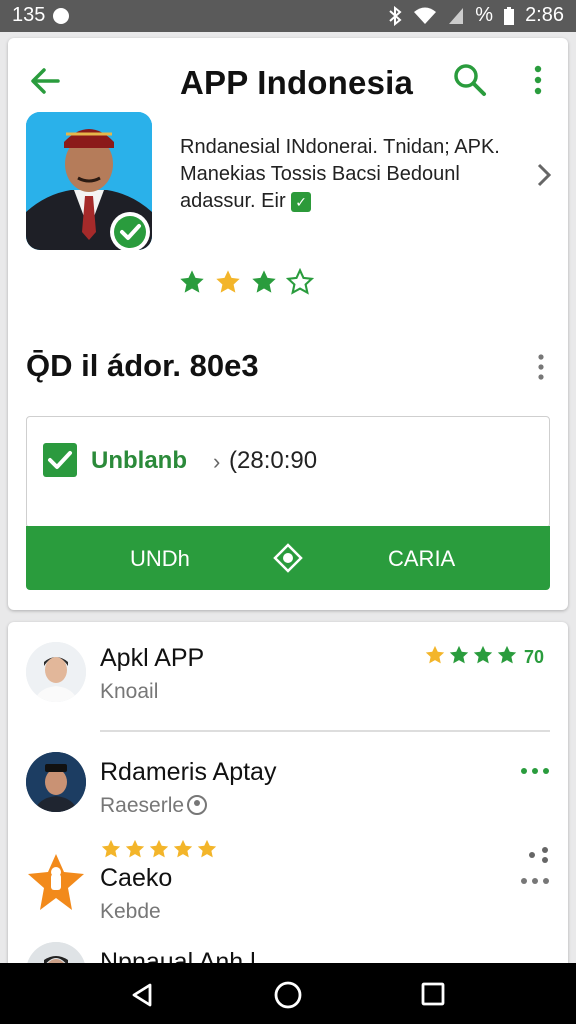 The width and height of the screenshot is (576, 1024). Describe the element at coordinates (395, 15) in the screenshot. I see `bluetooth-icon` at that location.